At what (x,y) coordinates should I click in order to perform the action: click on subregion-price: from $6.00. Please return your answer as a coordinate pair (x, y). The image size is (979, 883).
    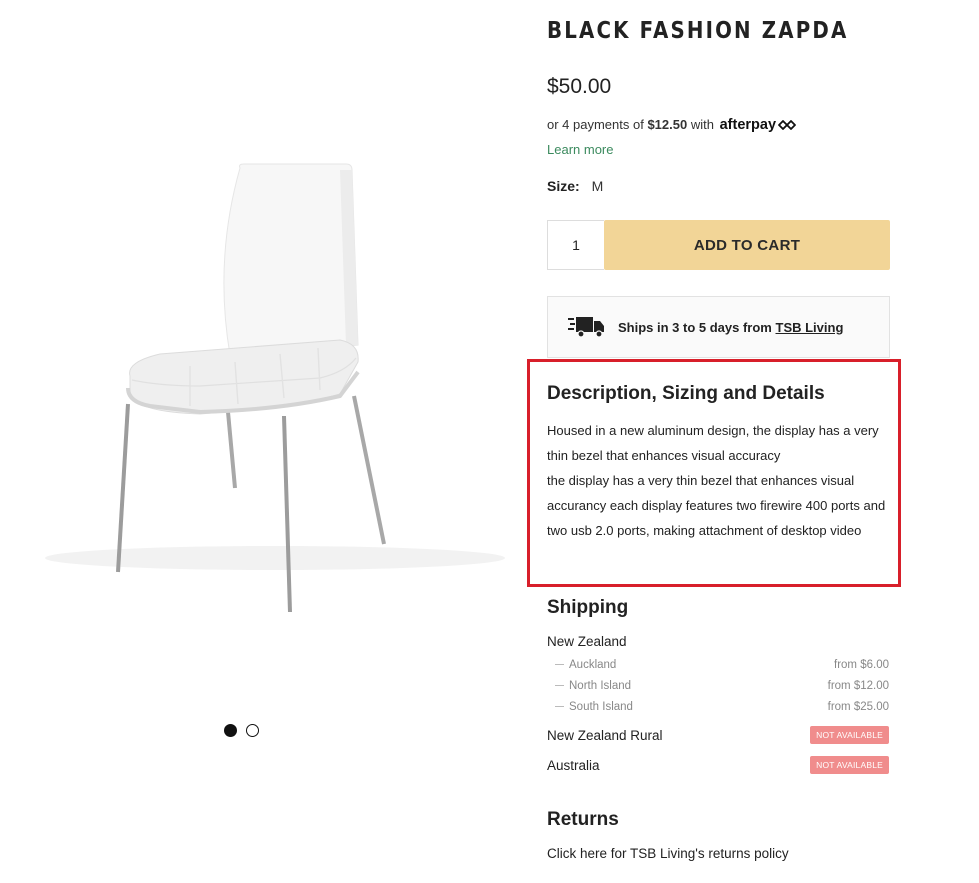
    Looking at the image, I should click on (861, 665).